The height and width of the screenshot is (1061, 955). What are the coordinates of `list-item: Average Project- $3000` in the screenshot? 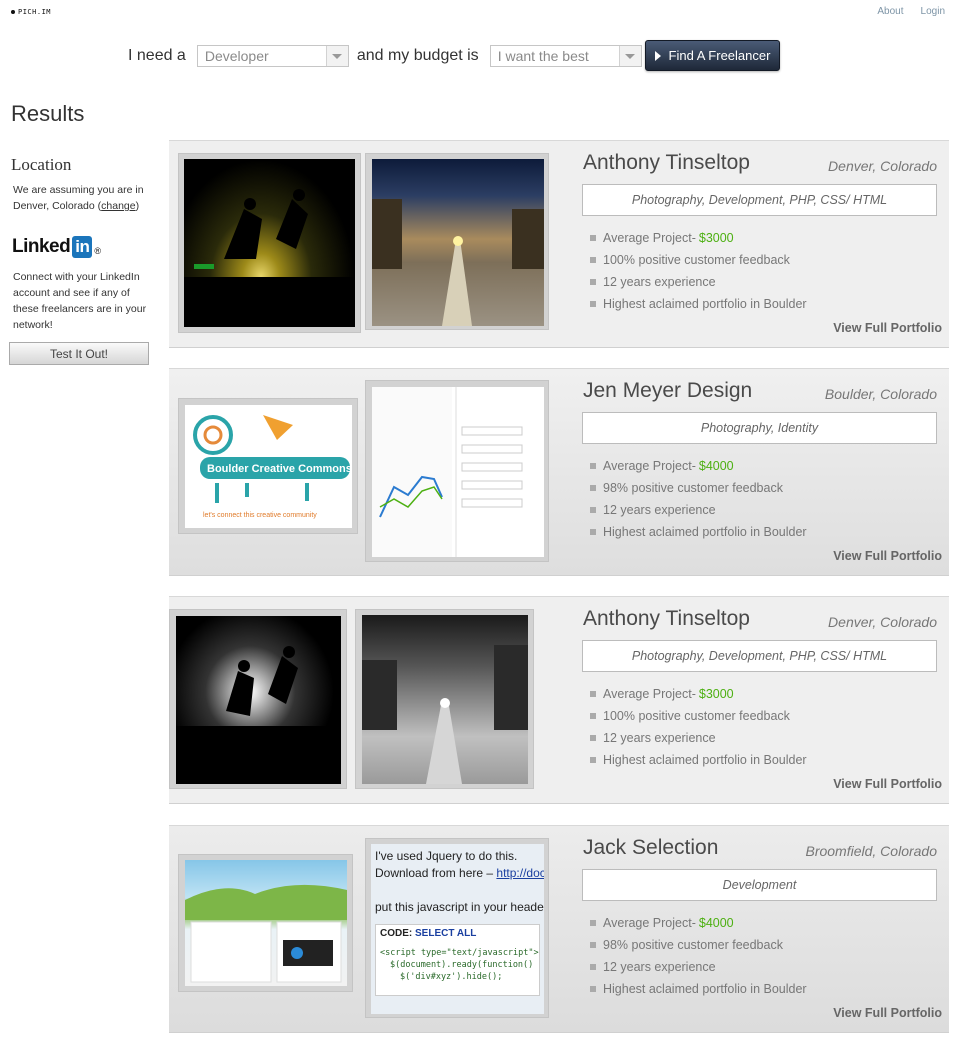 It's located at (698, 694).